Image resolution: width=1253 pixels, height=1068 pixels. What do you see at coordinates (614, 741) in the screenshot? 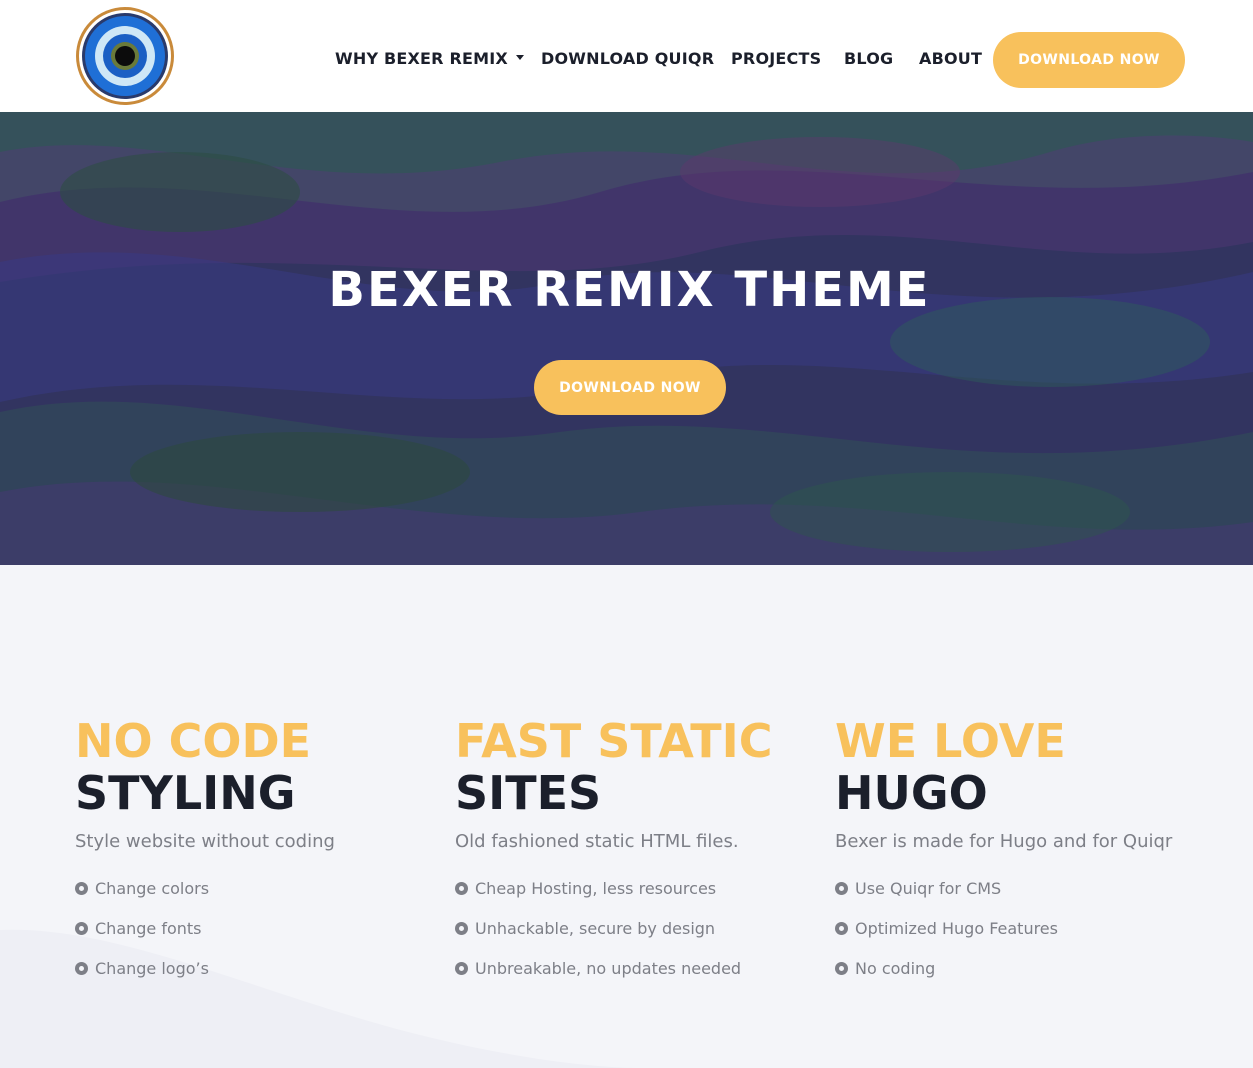
I see `feature-title-accent: FAST STATIC` at bounding box center [614, 741].